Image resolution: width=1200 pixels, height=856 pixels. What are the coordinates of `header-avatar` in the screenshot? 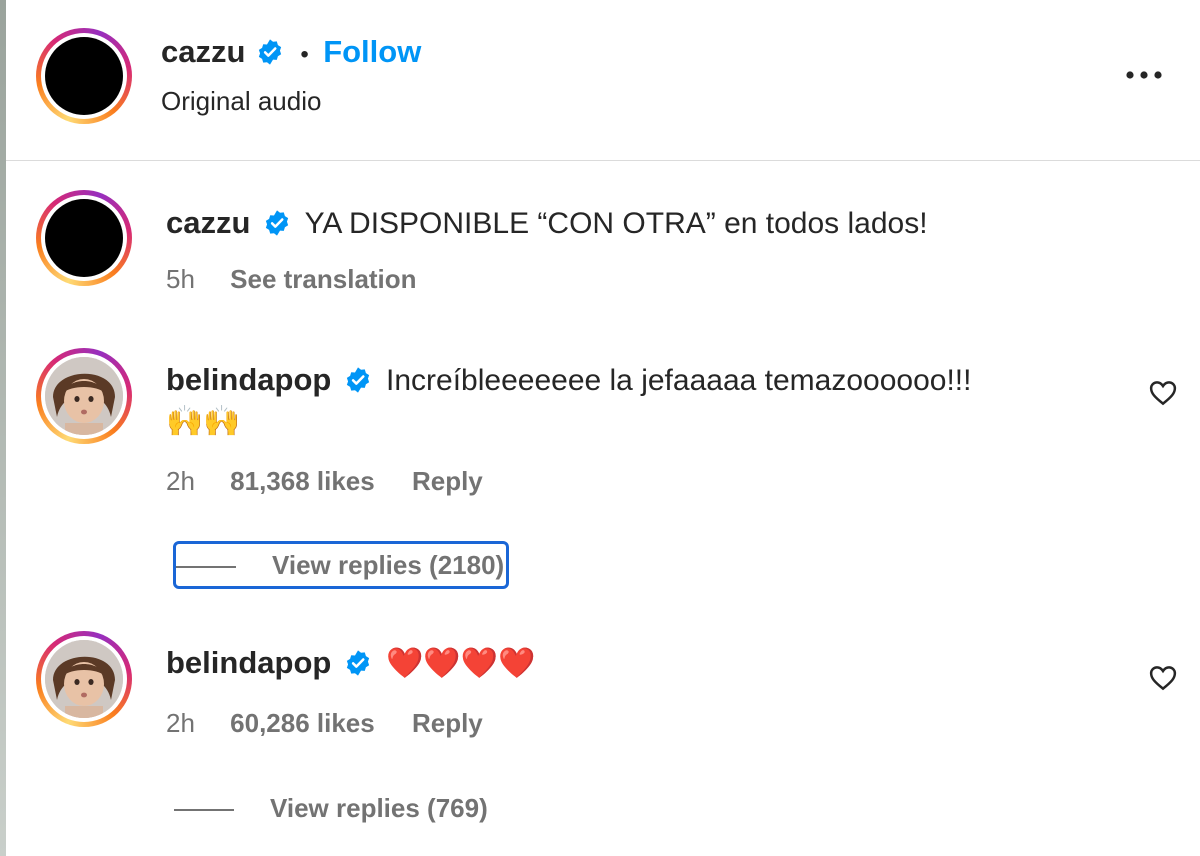 It's located at (84, 76).